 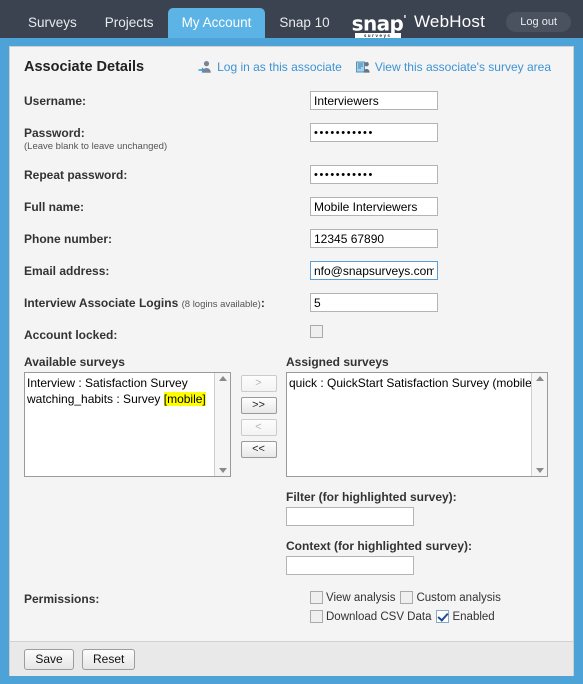 I want to click on interview-logins-label-text: Interview Associate Logins, so click(x=101, y=303).